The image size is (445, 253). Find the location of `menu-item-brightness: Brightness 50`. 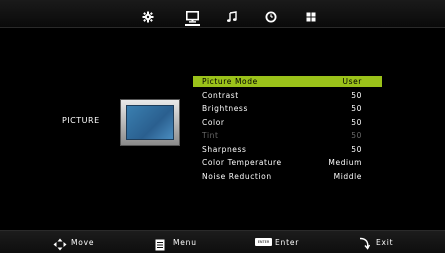

menu-item-brightness: Brightness 50 is located at coordinates (287, 108).